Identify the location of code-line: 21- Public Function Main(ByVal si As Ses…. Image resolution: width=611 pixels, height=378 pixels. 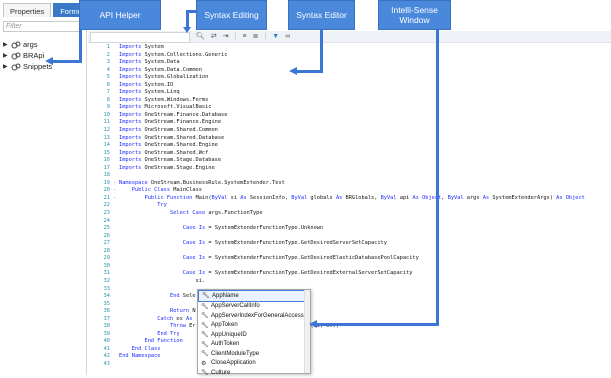
(349, 199).